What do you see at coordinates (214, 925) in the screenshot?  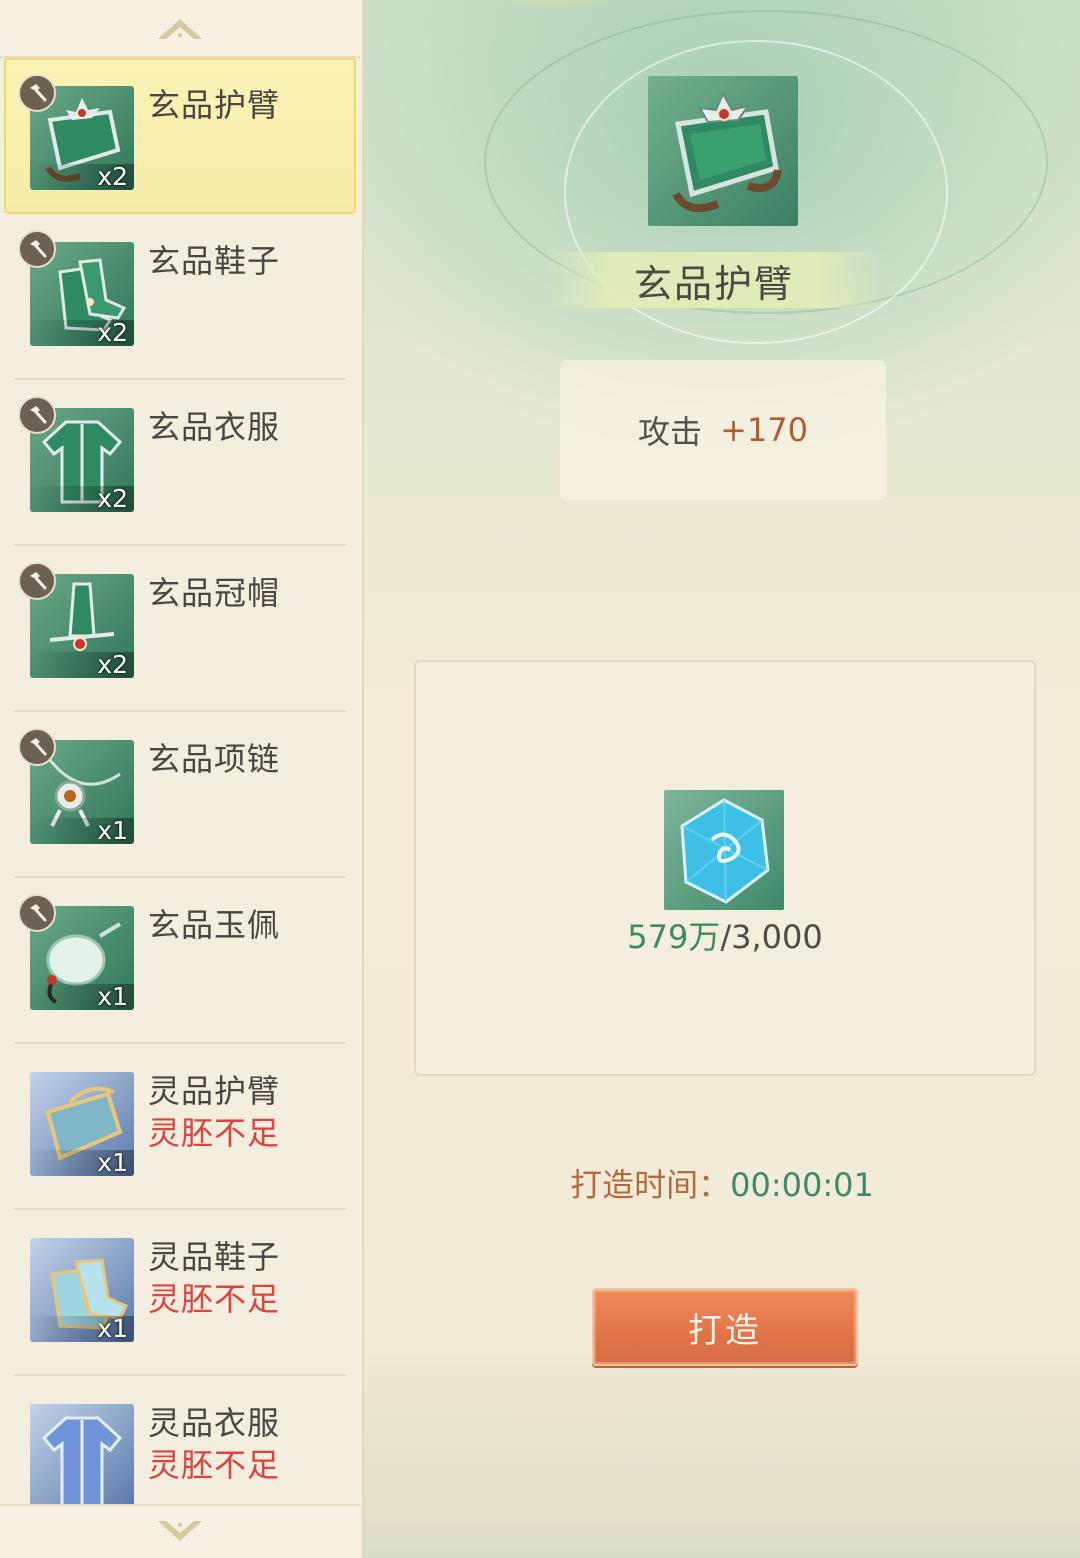 I see `item-name: 玄品玉佩` at bounding box center [214, 925].